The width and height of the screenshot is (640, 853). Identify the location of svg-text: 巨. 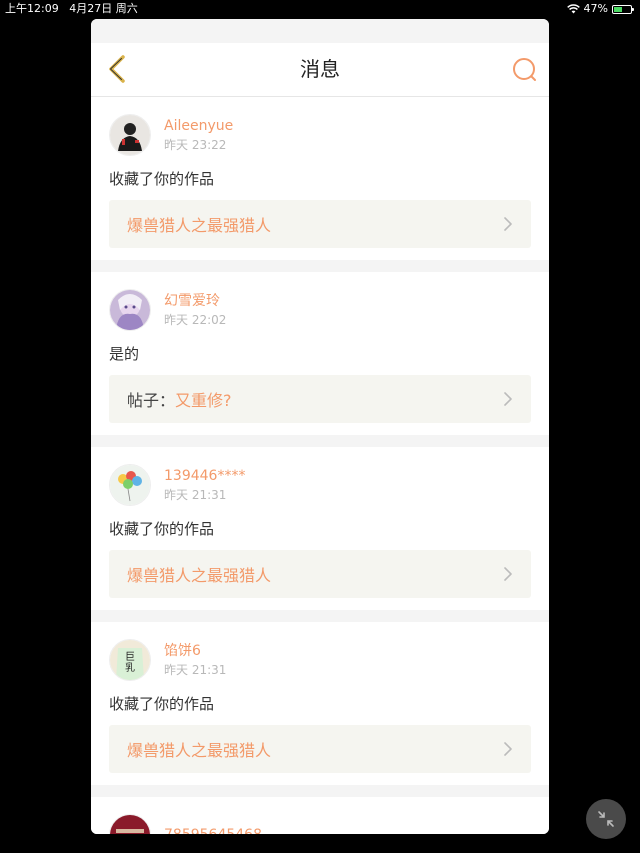
(130, 657).